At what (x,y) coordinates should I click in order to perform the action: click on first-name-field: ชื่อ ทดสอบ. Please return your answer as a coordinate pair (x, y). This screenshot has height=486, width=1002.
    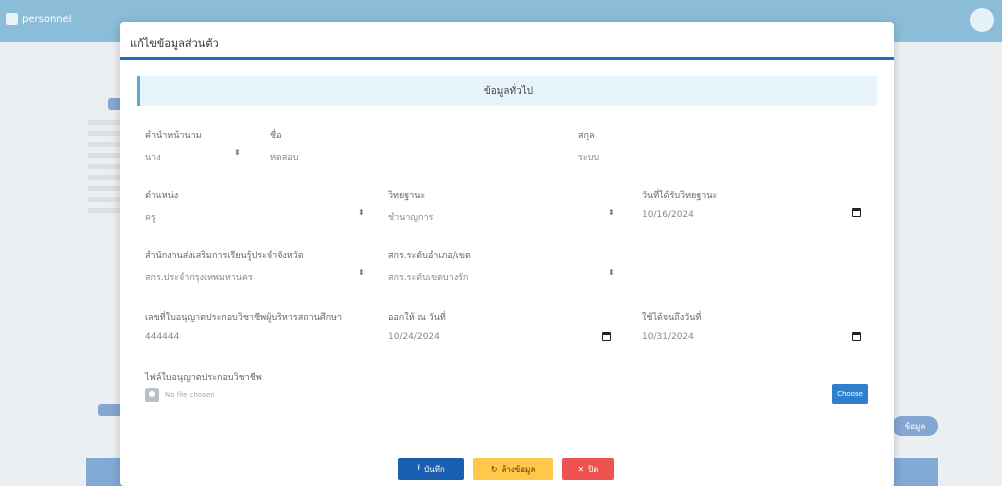
    Looking at the image, I should click on (284, 146).